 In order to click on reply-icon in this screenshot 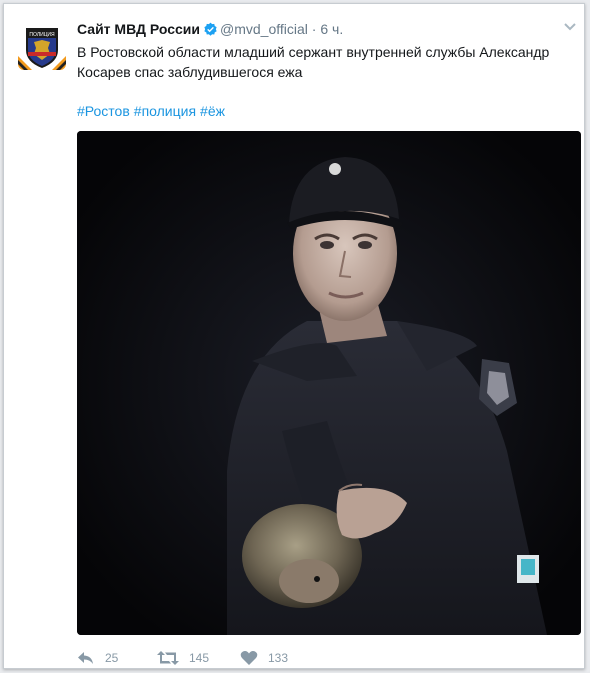, I will do `click(85, 658)`.